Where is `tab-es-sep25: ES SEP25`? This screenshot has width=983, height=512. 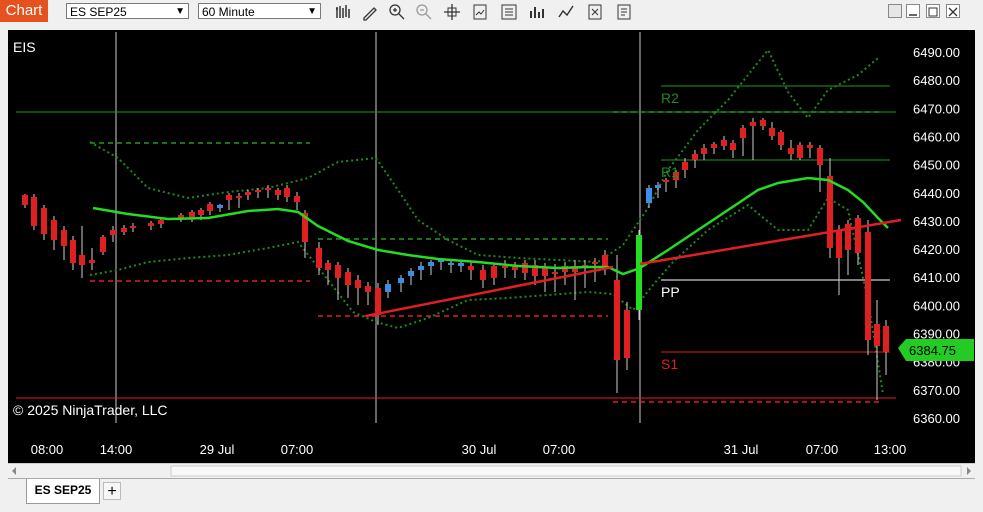
tab-es-sep25: ES SEP25 is located at coordinates (63, 491).